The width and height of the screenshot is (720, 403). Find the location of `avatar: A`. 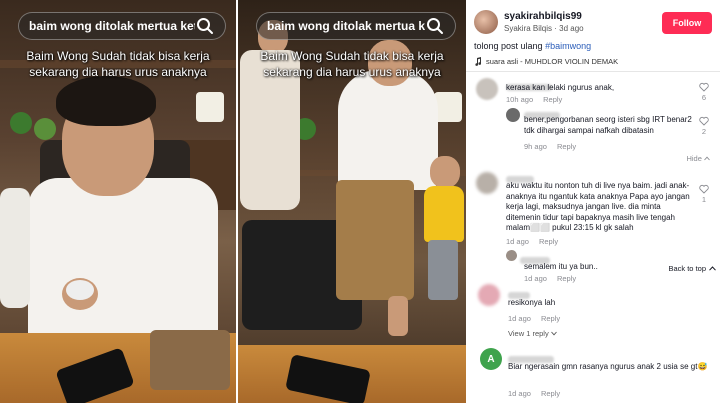

avatar: A is located at coordinates (491, 359).